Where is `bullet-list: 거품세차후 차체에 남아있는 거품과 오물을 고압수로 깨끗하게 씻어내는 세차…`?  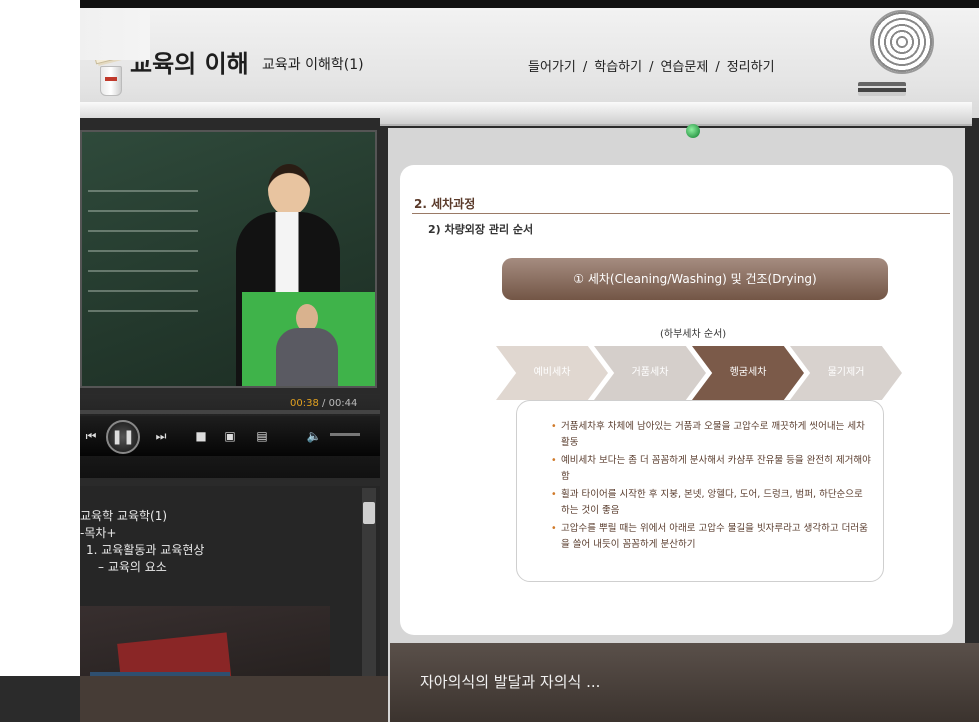
bullet-list: 거품세차후 차체에 남아있는 거품과 오물을 고압수로 깨끗하게 씻어내는 세차… is located at coordinates (711, 487).